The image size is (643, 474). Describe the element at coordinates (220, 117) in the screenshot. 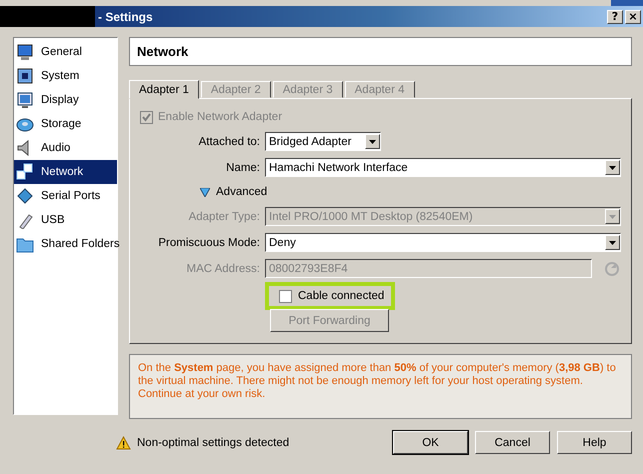

I see `checkbox-label: Enable Network Adapter` at that location.